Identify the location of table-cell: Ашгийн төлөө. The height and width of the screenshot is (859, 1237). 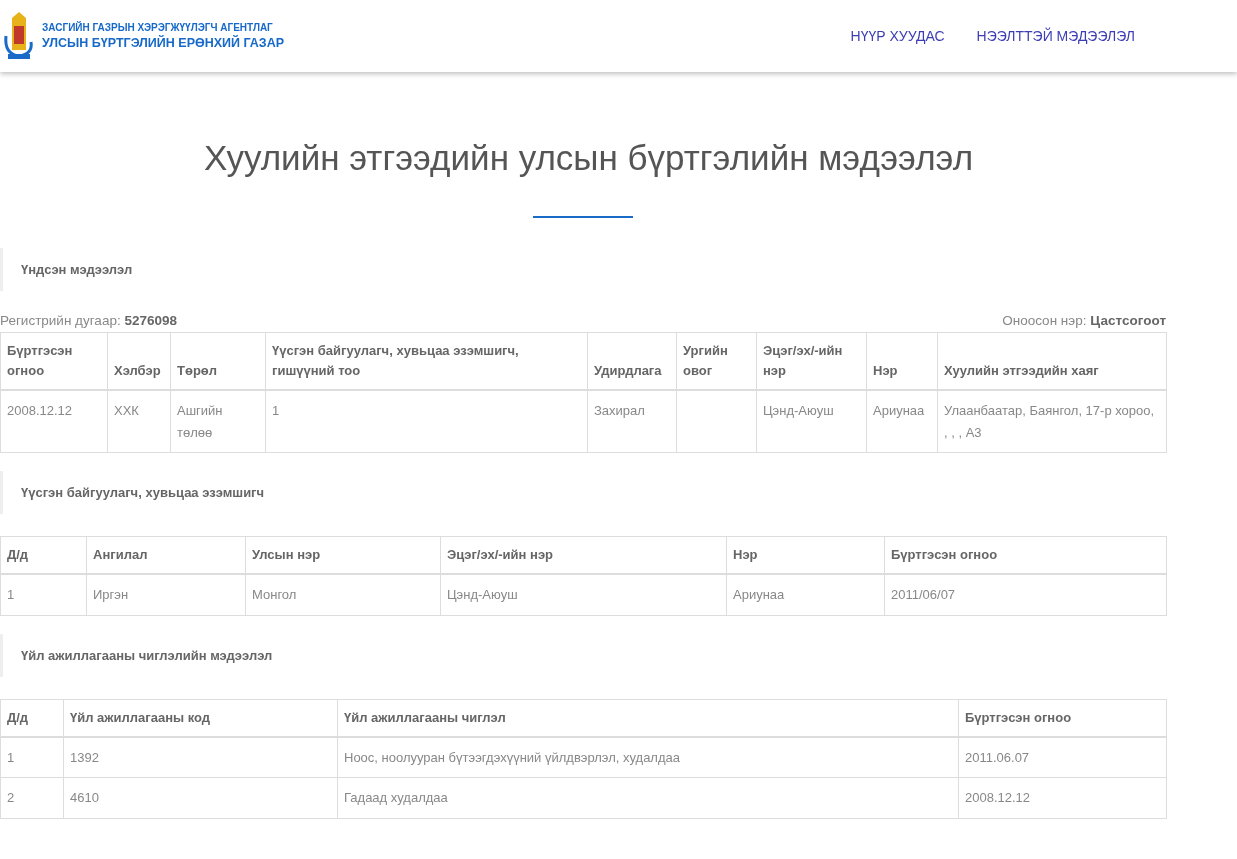
(218, 421).